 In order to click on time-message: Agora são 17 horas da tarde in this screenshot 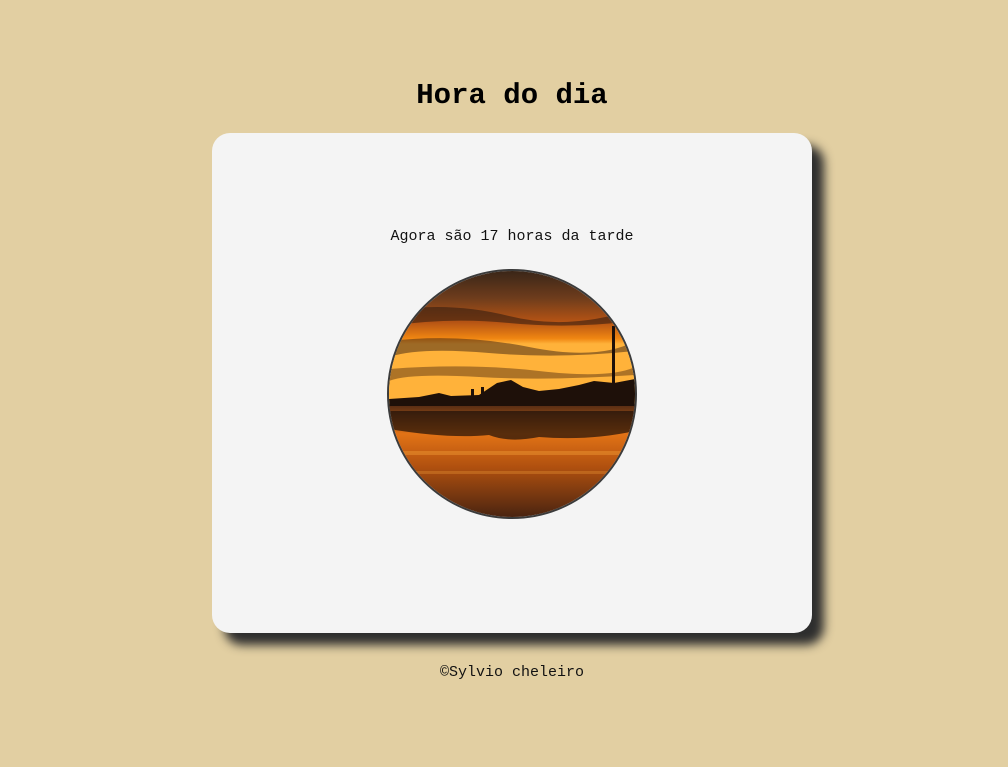, I will do `click(512, 236)`.